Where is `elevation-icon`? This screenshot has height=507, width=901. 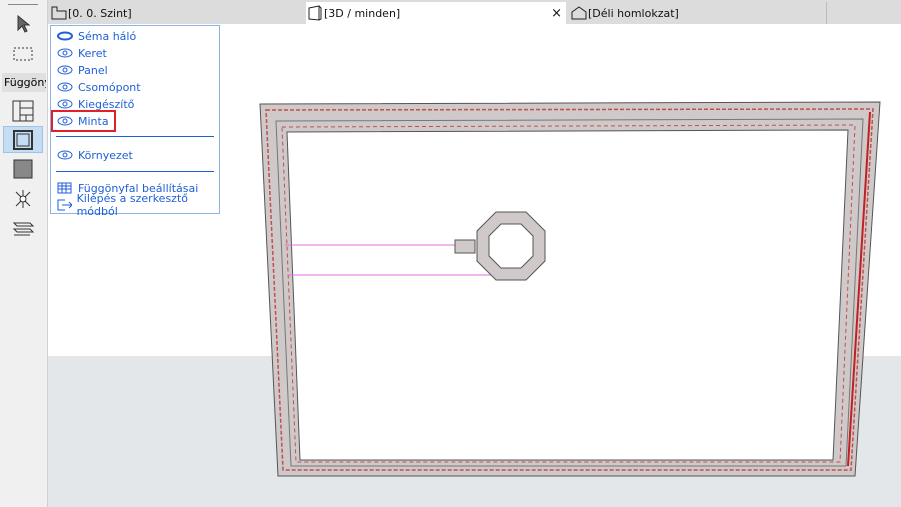
elevation-icon is located at coordinates (579, 13).